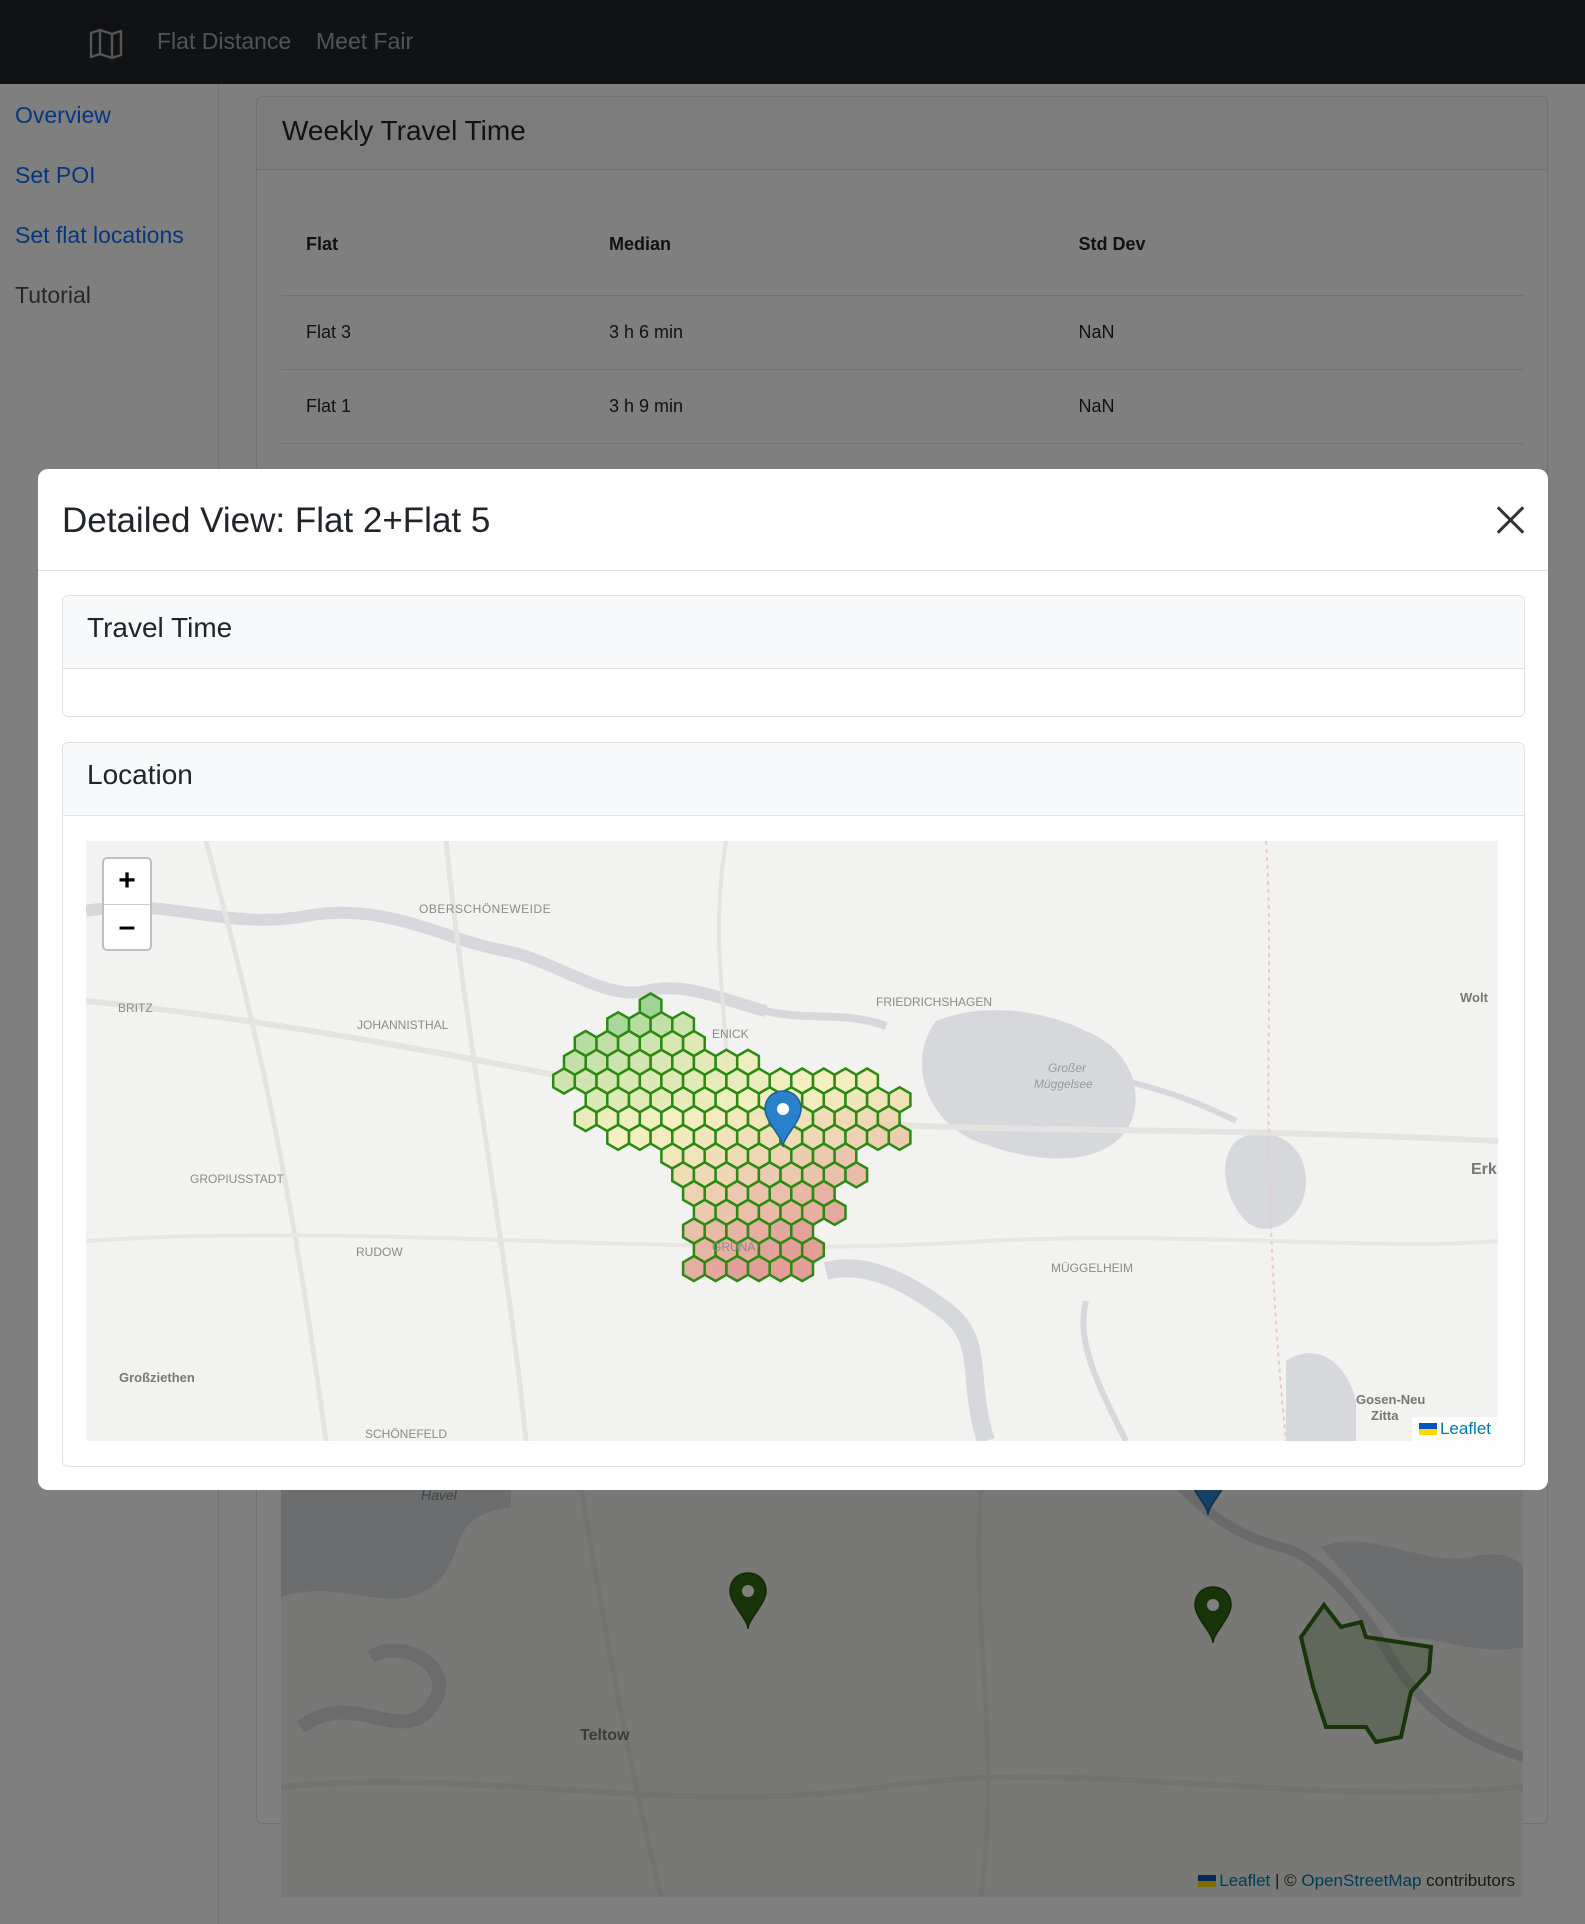 This screenshot has width=1585, height=1924. Describe the element at coordinates (379, 1252) in the screenshot. I see `map-label-rudow: RUDOW` at that location.